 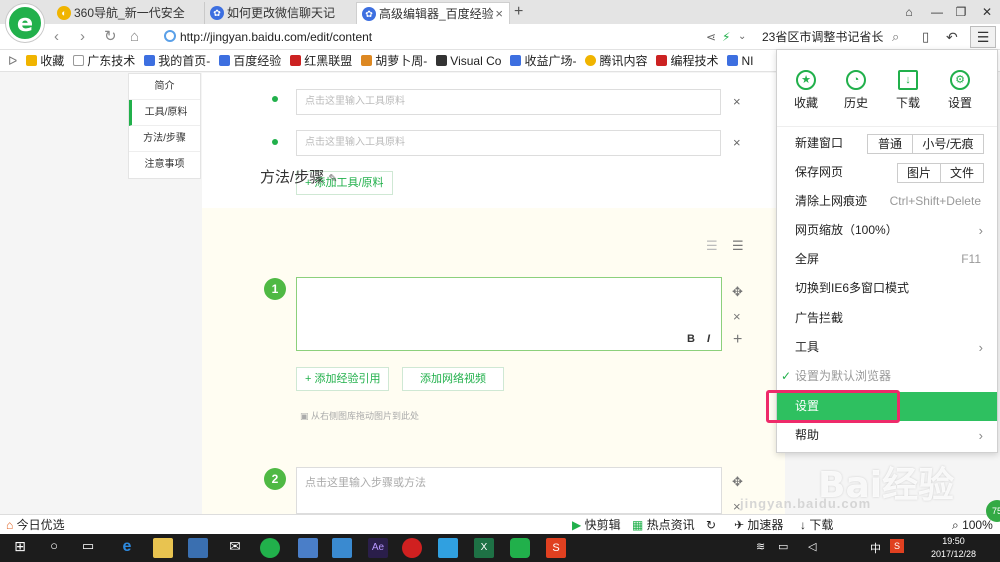 I want to click on menu-clear-traces: 清除上网痕迹 Ctrl+Shift+Delete, so click(x=887, y=201).